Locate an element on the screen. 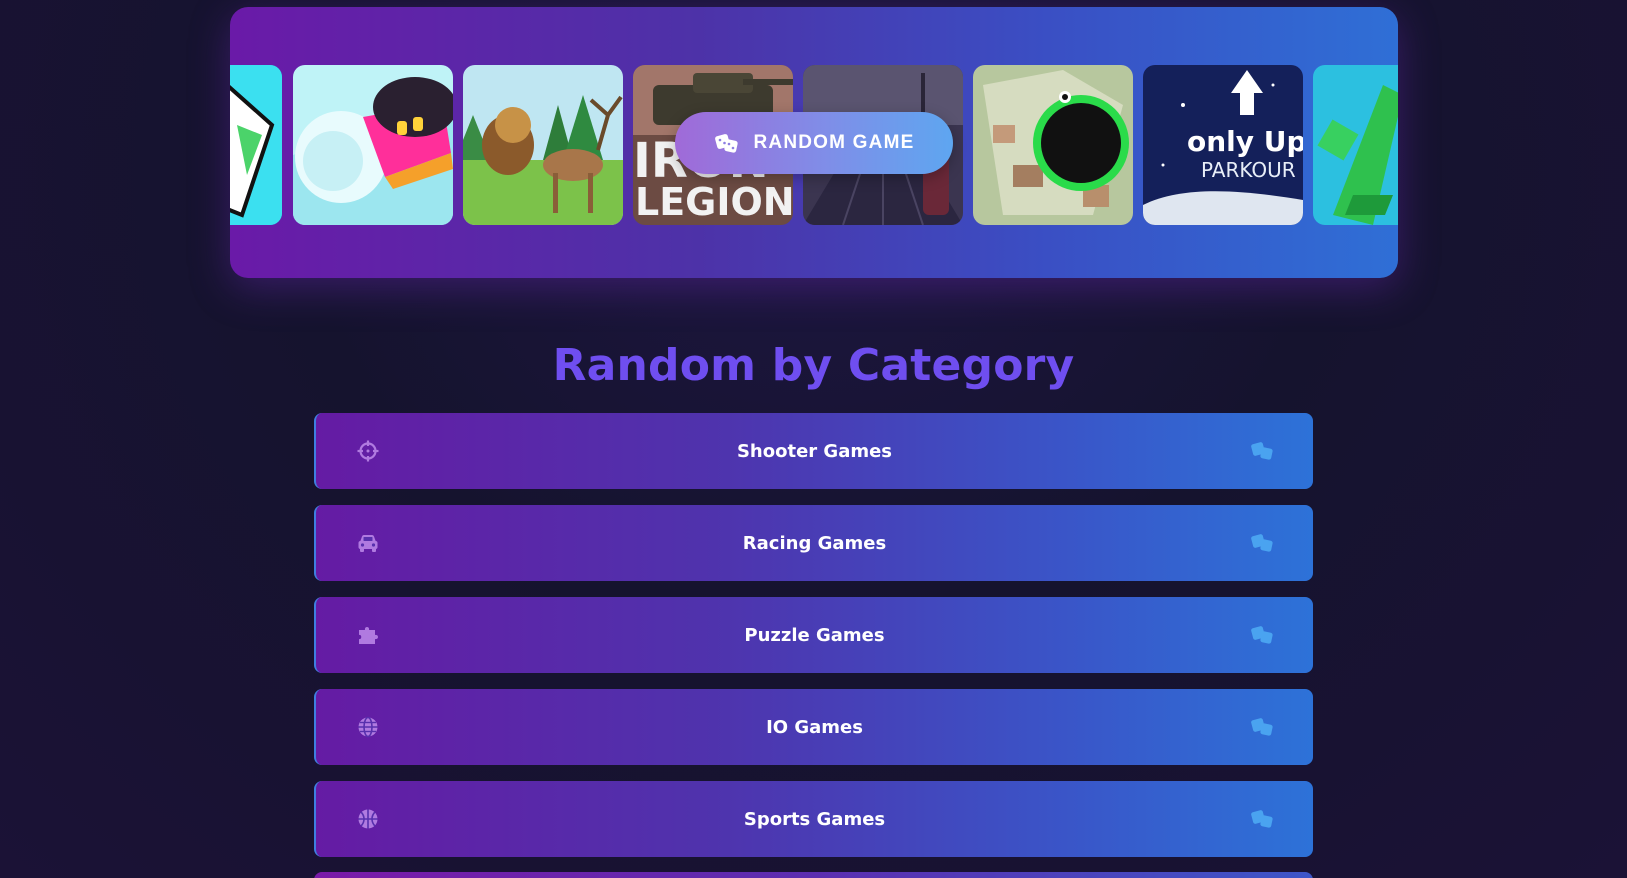  category-racing-games: Racing Games is located at coordinates (813, 543).